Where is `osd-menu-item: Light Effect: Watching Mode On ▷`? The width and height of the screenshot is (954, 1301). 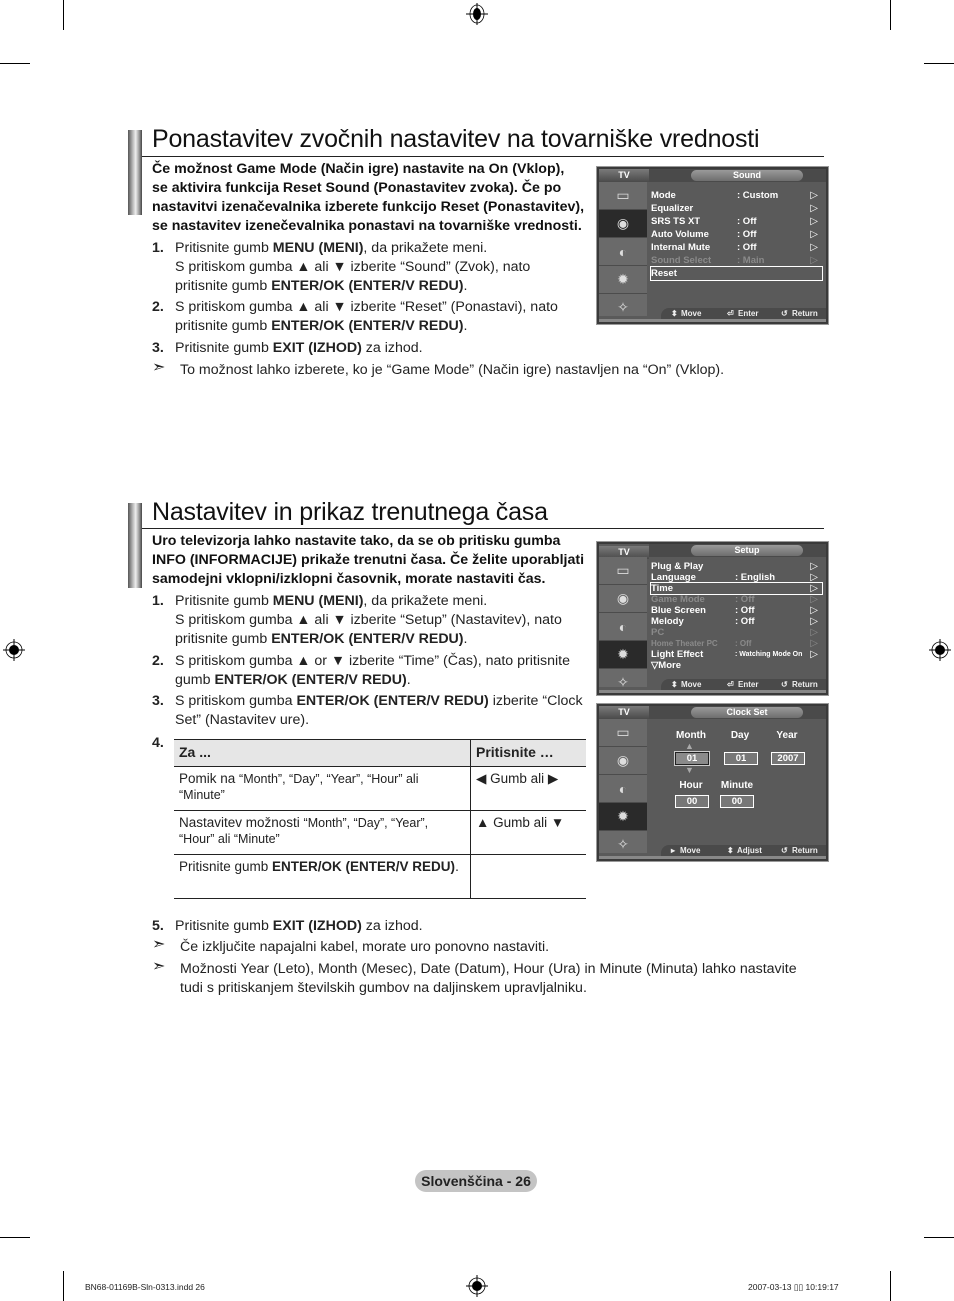
osd-menu-item: Light Effect: Watching Mode On ▷ is located at coordinates (736, 654).